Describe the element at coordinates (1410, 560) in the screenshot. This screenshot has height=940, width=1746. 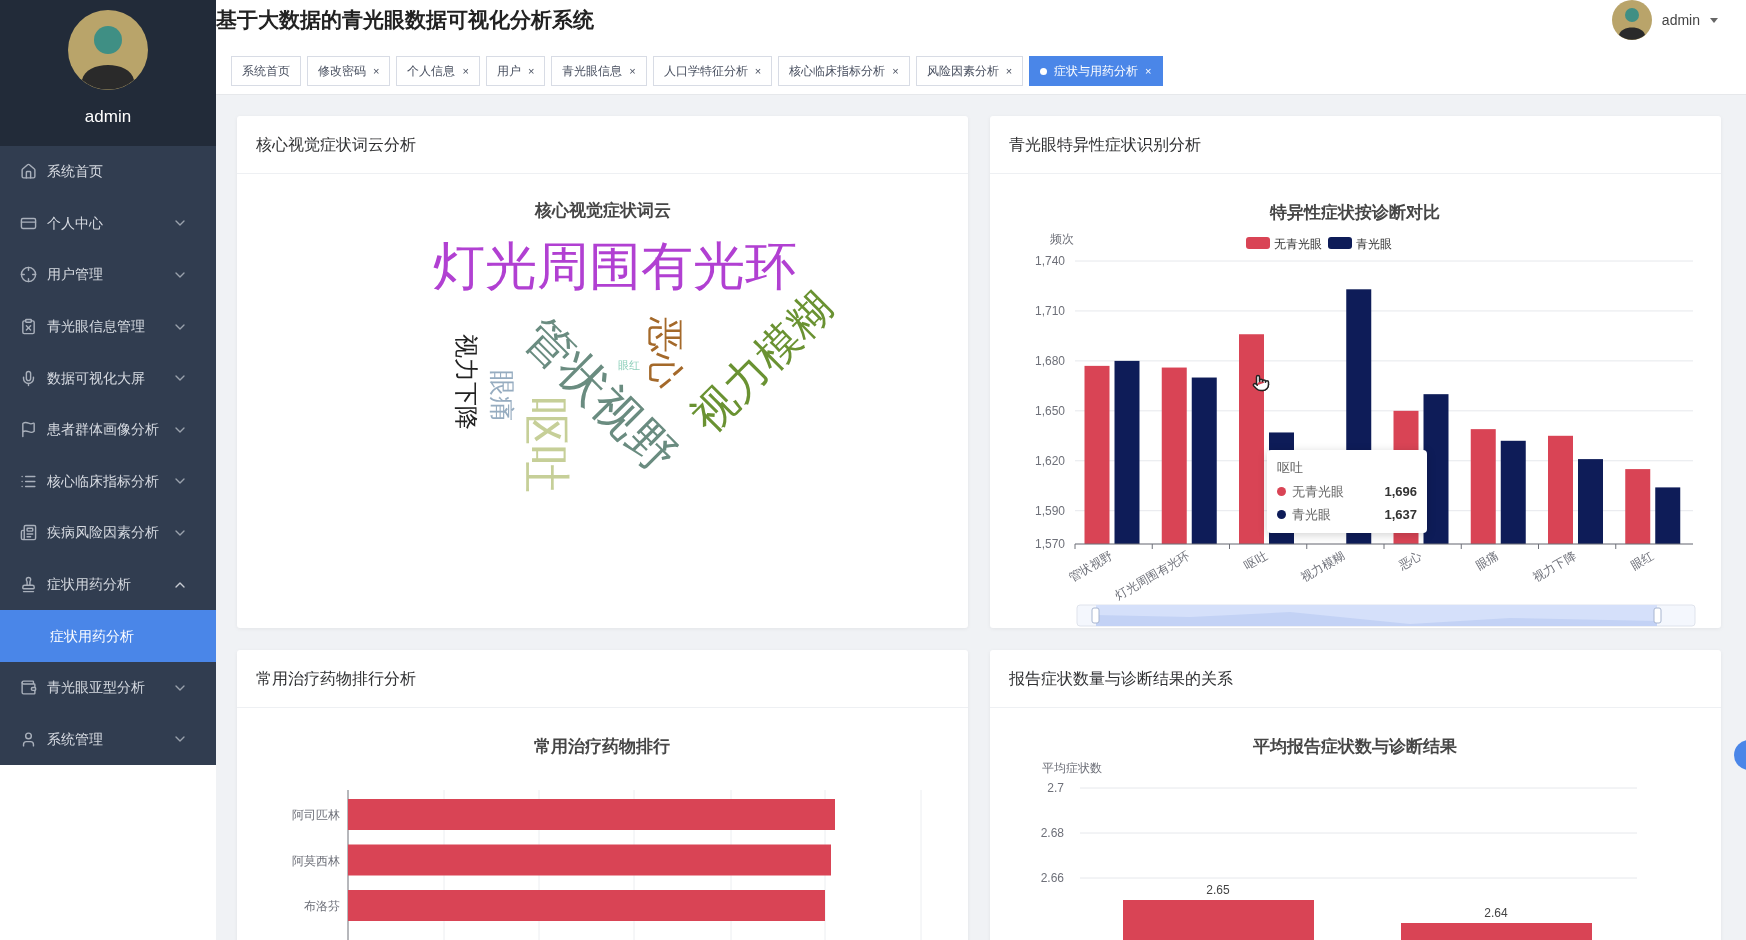
I see `axis-category-label: 恶心` at that location.